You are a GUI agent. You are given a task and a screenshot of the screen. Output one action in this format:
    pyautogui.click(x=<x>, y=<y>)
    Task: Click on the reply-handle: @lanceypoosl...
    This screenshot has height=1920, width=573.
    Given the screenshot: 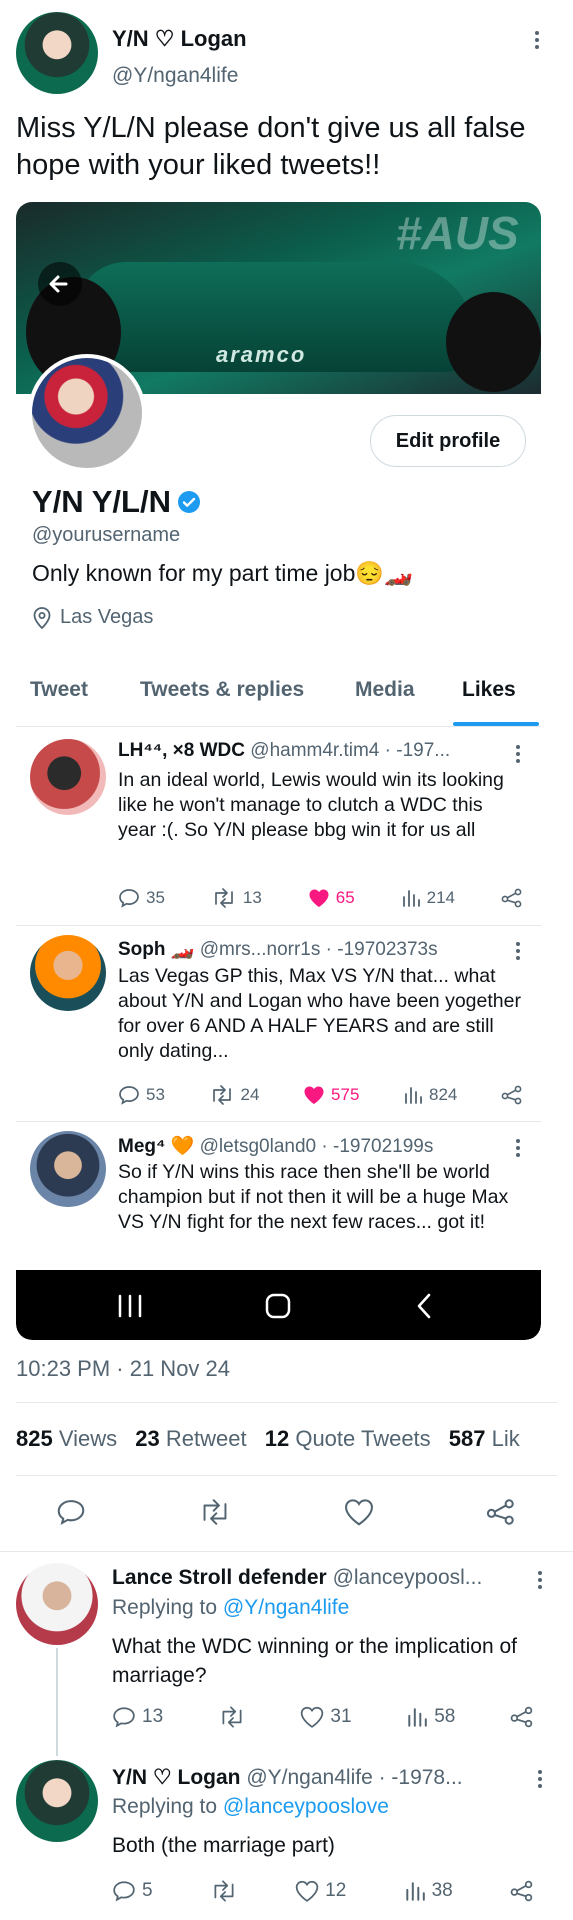 What is the action you would take?
    pyautogui.click(x=408, y=1577)
    